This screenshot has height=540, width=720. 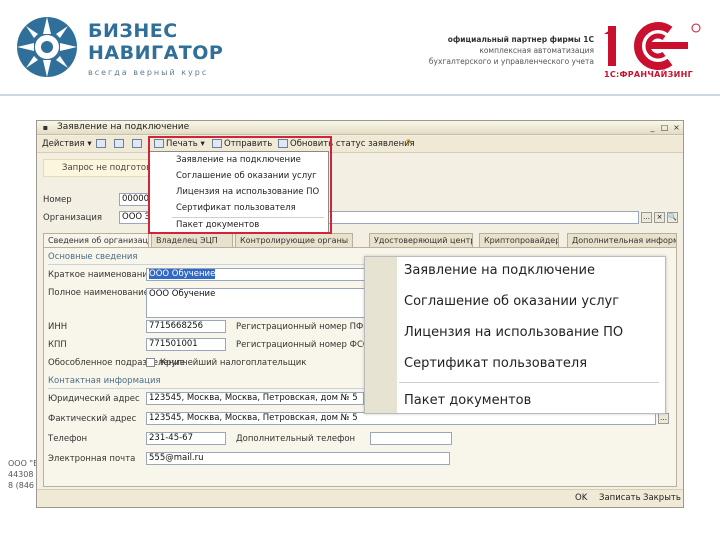 I want to click on ok-button: OK, so click(x=581, y=498).